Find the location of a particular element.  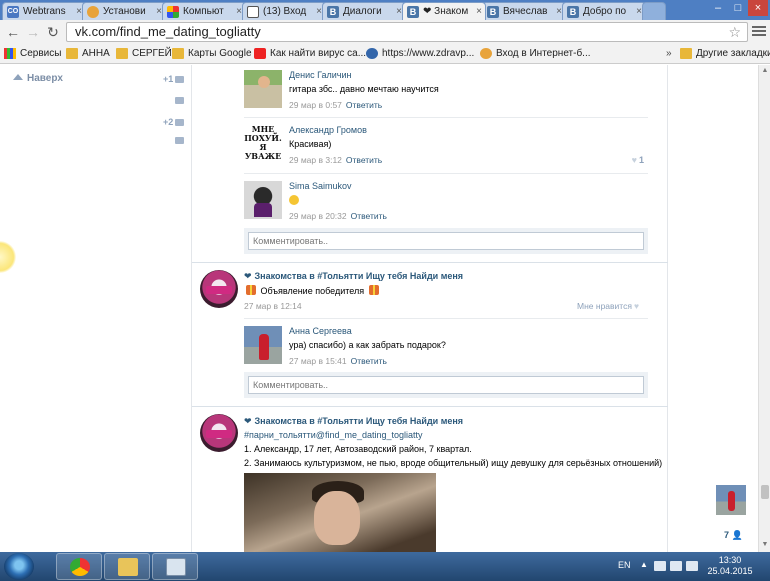

browser-tab-webtrans: CO Webtrans × is located at coordinates (44, 11).